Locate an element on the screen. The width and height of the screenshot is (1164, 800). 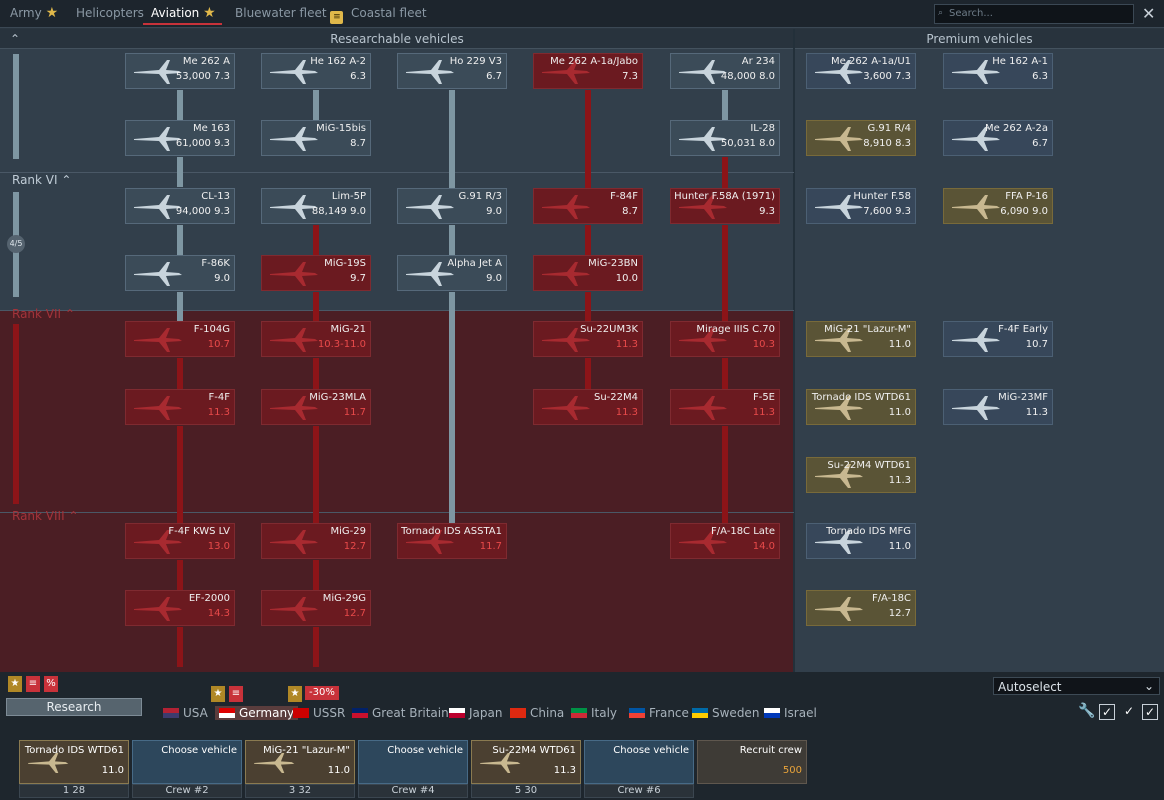
vehicle-card: F-5E 11.3 is located at coordinates (725, 407).